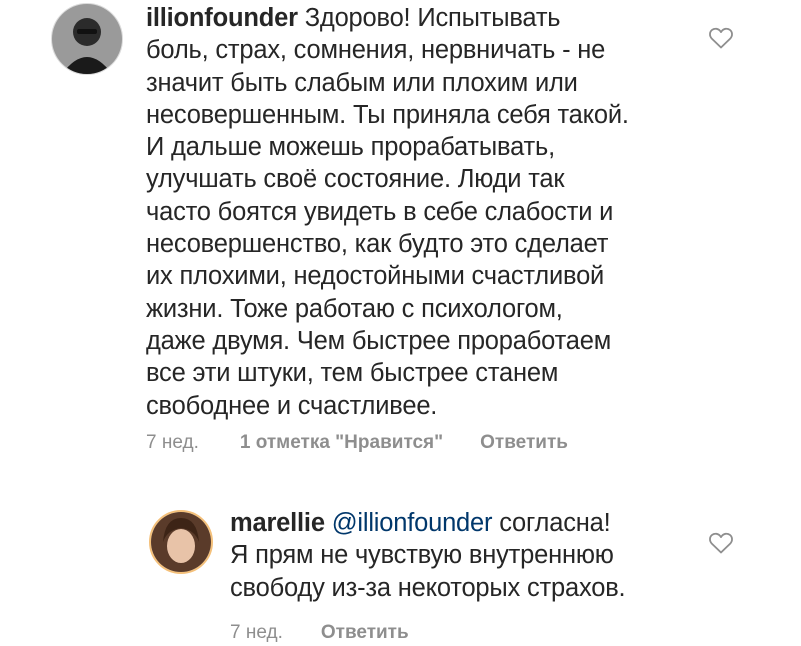 This screenshot has width=801, height=646. What do you see at coordinates (319, 633) in the screenshot?
I see `comment-meta: 7 нед. Ответить` at bounding box center [319, 633].